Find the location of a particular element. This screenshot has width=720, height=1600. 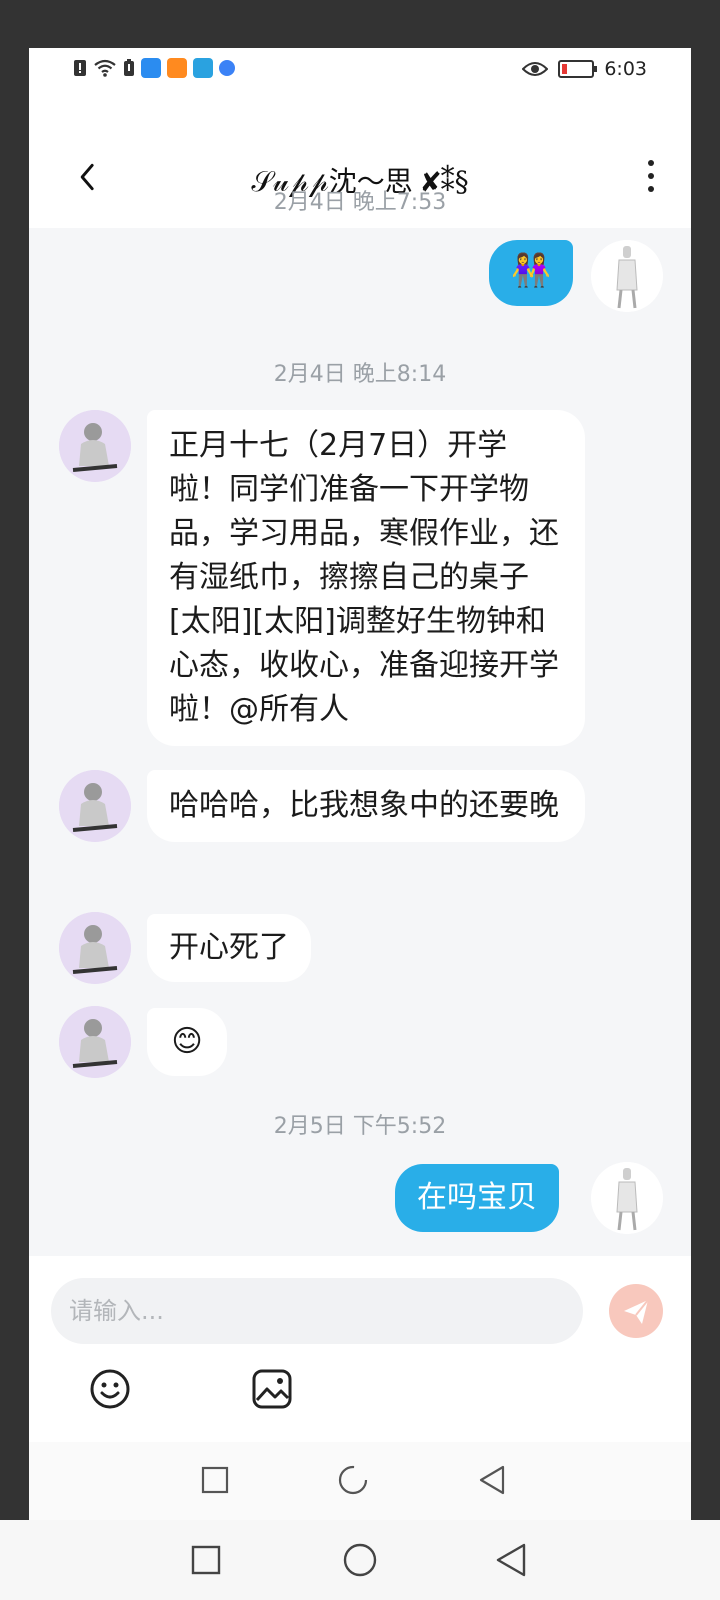

incoming-message-bubble: 开心死了 is located at coordinates (229, 948).